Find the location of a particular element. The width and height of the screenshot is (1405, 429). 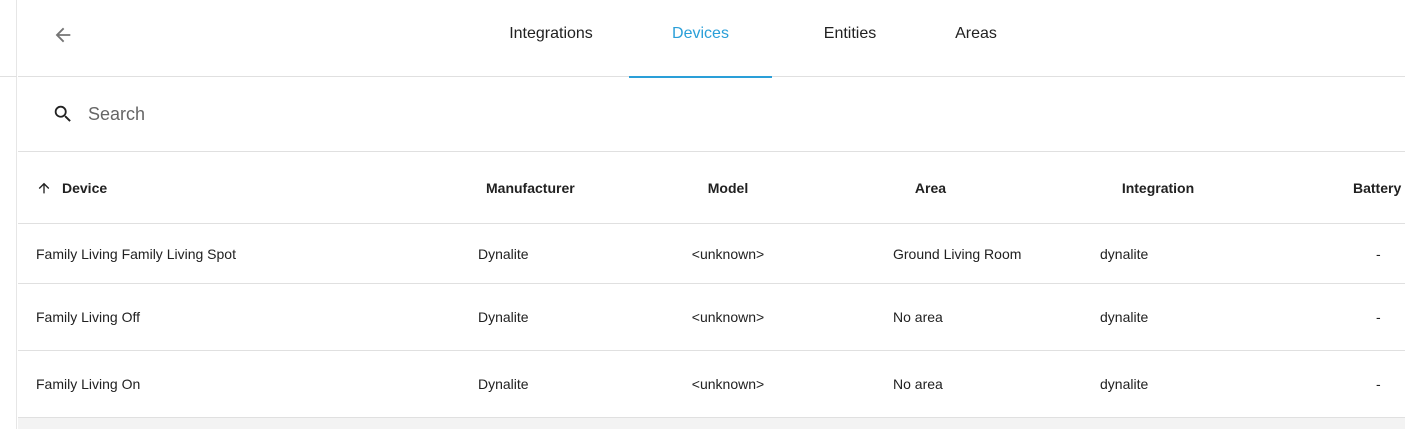

table-footer-strip is located at coordinates (711, 423).